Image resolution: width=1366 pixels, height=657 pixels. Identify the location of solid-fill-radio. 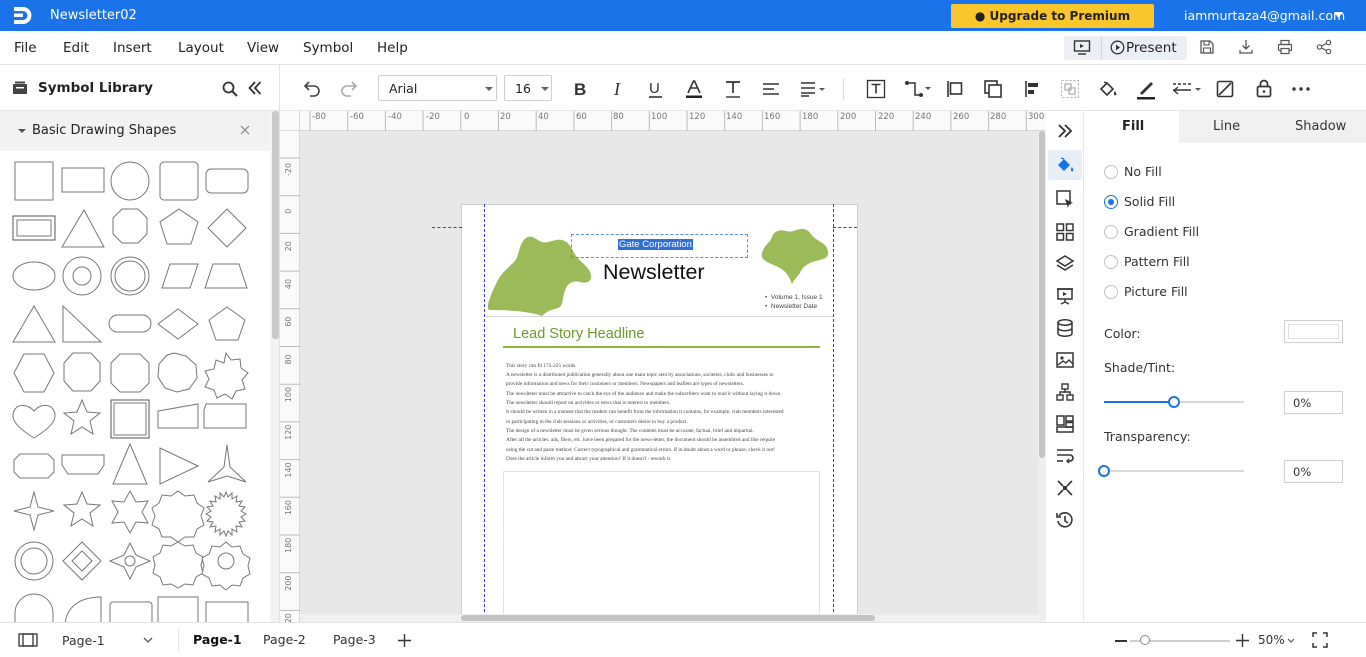
(1111, 202).